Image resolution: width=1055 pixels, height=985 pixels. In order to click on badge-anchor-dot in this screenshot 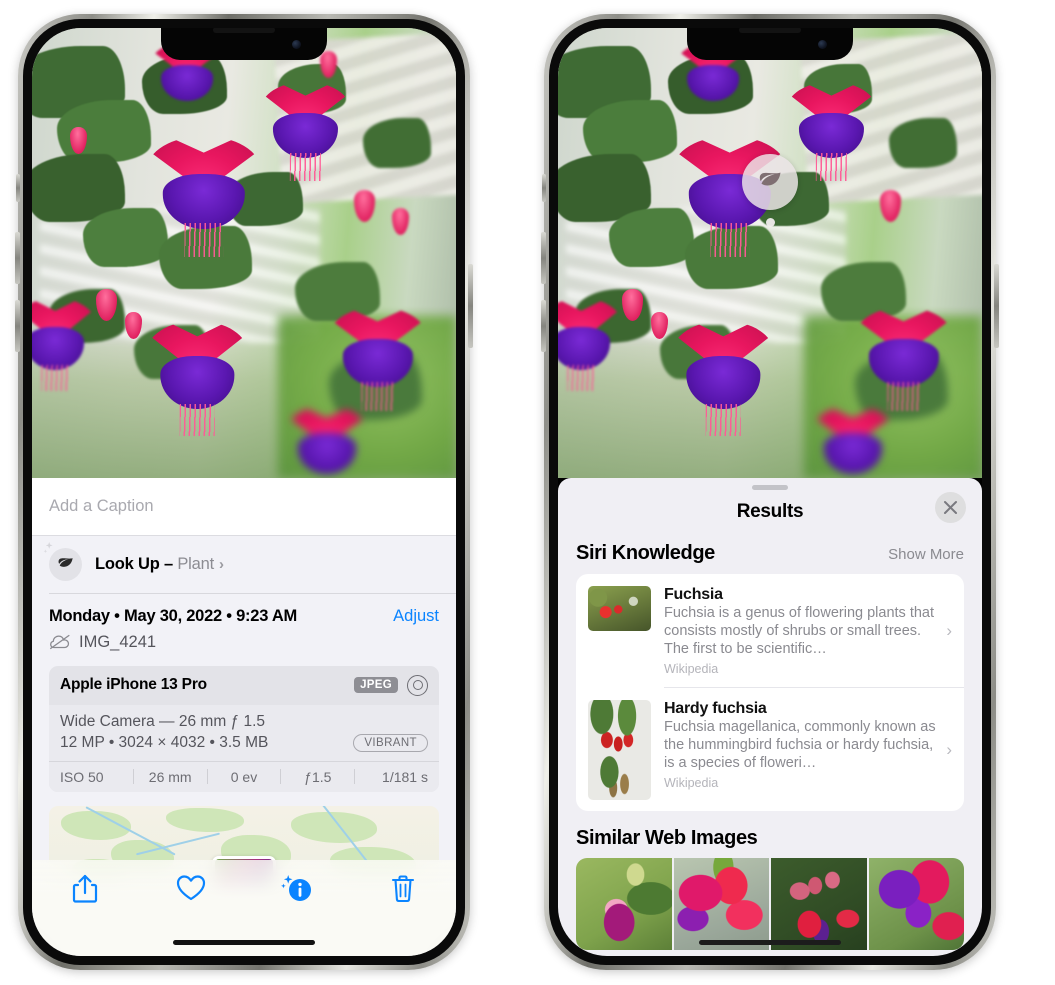, I will do `click(770, 222)`.